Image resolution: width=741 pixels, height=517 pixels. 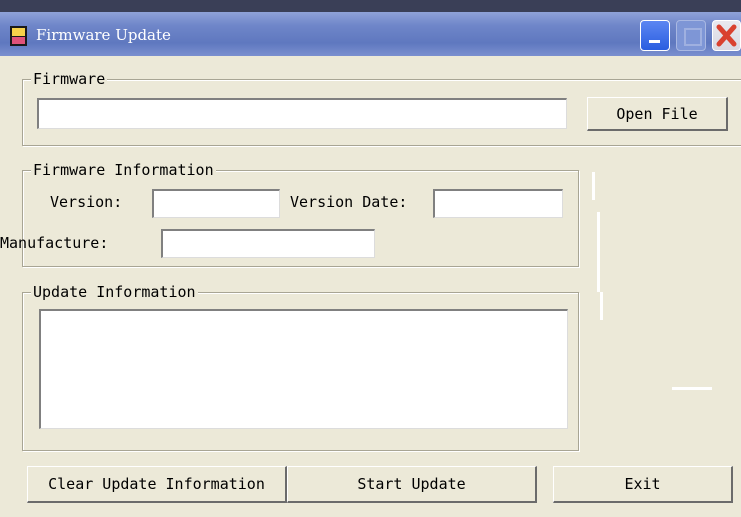 I want to click on version-label: Version:, so click(x=86, y=202).